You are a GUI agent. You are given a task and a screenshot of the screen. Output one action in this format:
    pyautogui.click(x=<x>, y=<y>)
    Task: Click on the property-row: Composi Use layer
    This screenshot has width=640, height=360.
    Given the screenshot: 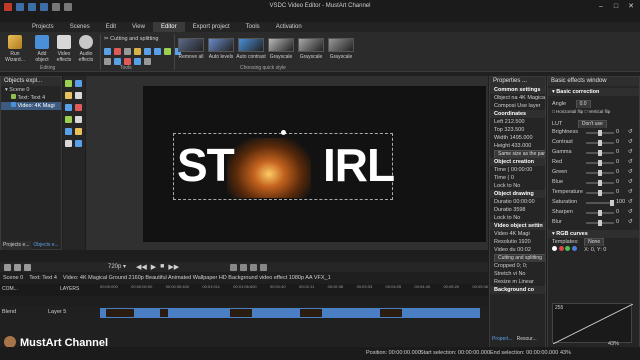 What is the action you would take?
    pyautogui.click(x=517, y=106)
    